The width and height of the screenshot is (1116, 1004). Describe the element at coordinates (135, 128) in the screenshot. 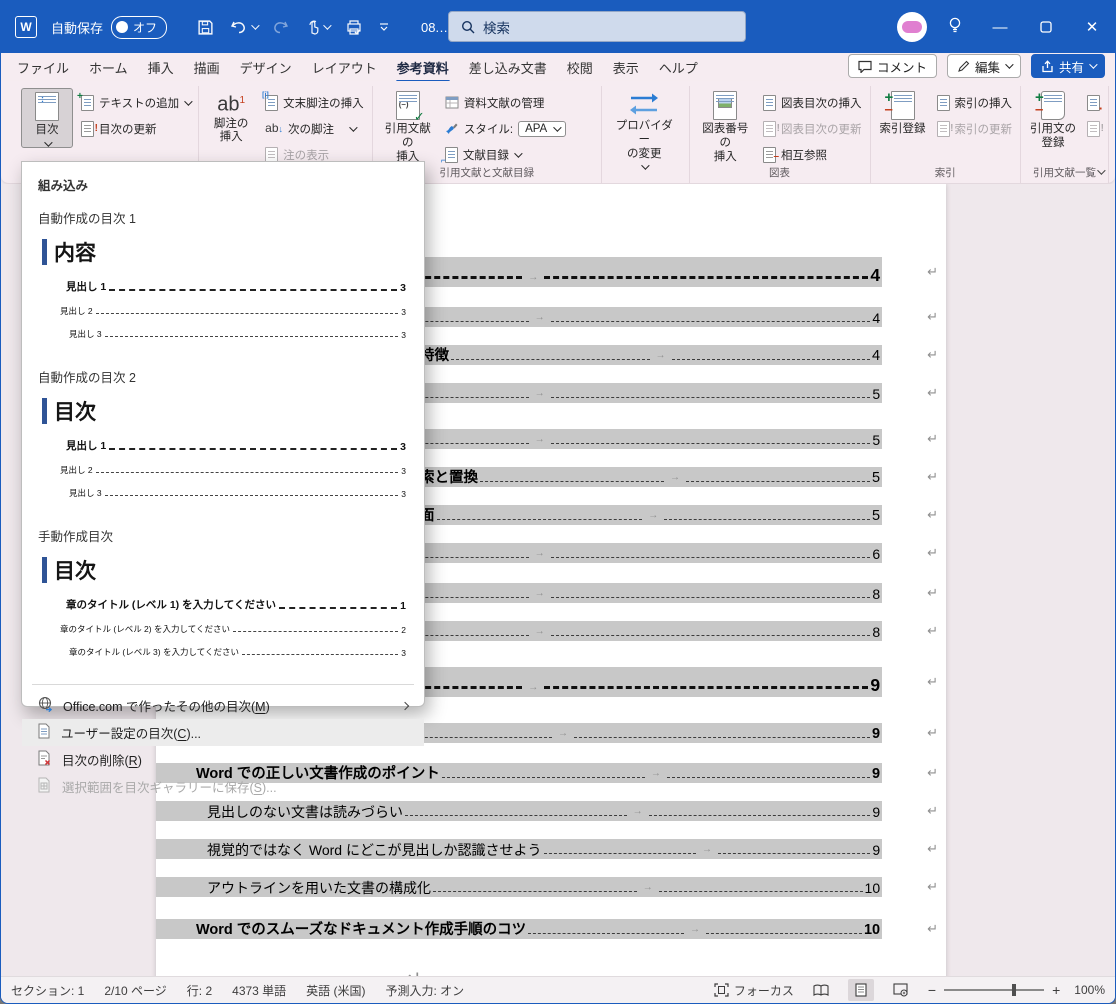

I see `update-toc-button: ! 目次の更新` at that location.